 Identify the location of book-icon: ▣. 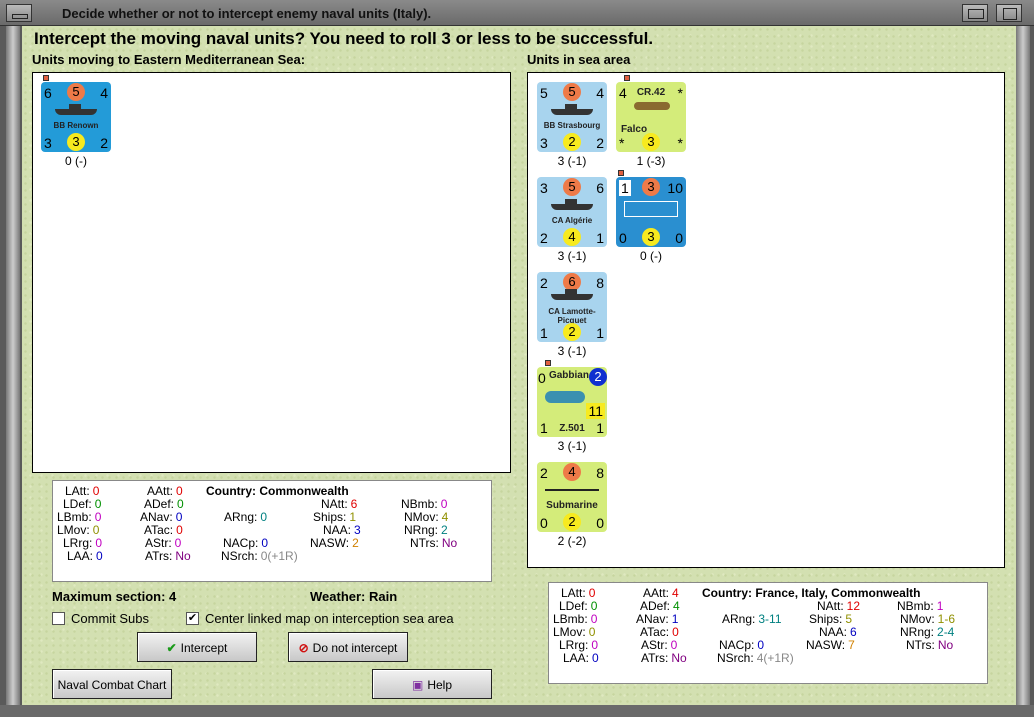
(417, 685).